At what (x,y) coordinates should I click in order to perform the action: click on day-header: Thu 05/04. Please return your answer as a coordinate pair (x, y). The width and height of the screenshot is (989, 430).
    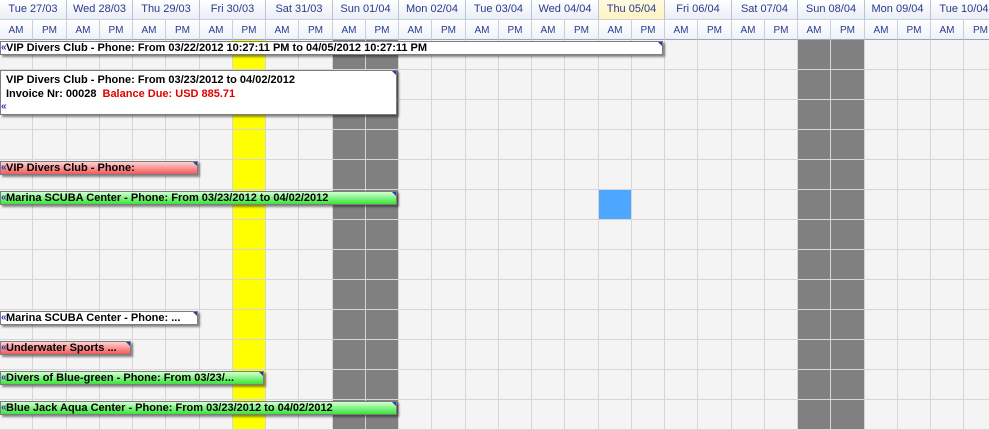
    Looking at the image, I should click on (632, 10).